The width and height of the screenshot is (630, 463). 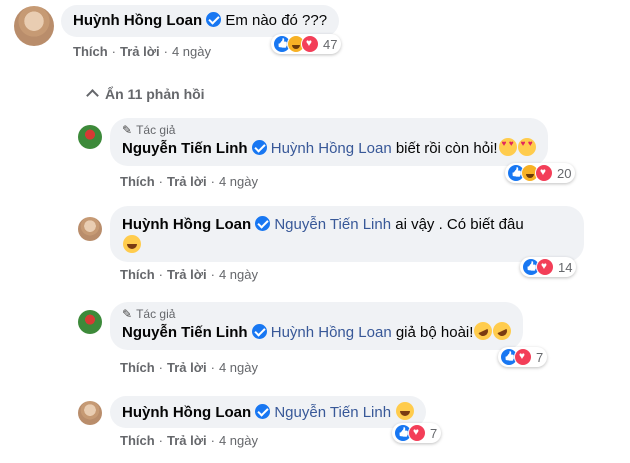 What do you see at coordinates (330, 44) in the screenshot?
I see `reaction-count: 47` at bounding box center [330, 44].